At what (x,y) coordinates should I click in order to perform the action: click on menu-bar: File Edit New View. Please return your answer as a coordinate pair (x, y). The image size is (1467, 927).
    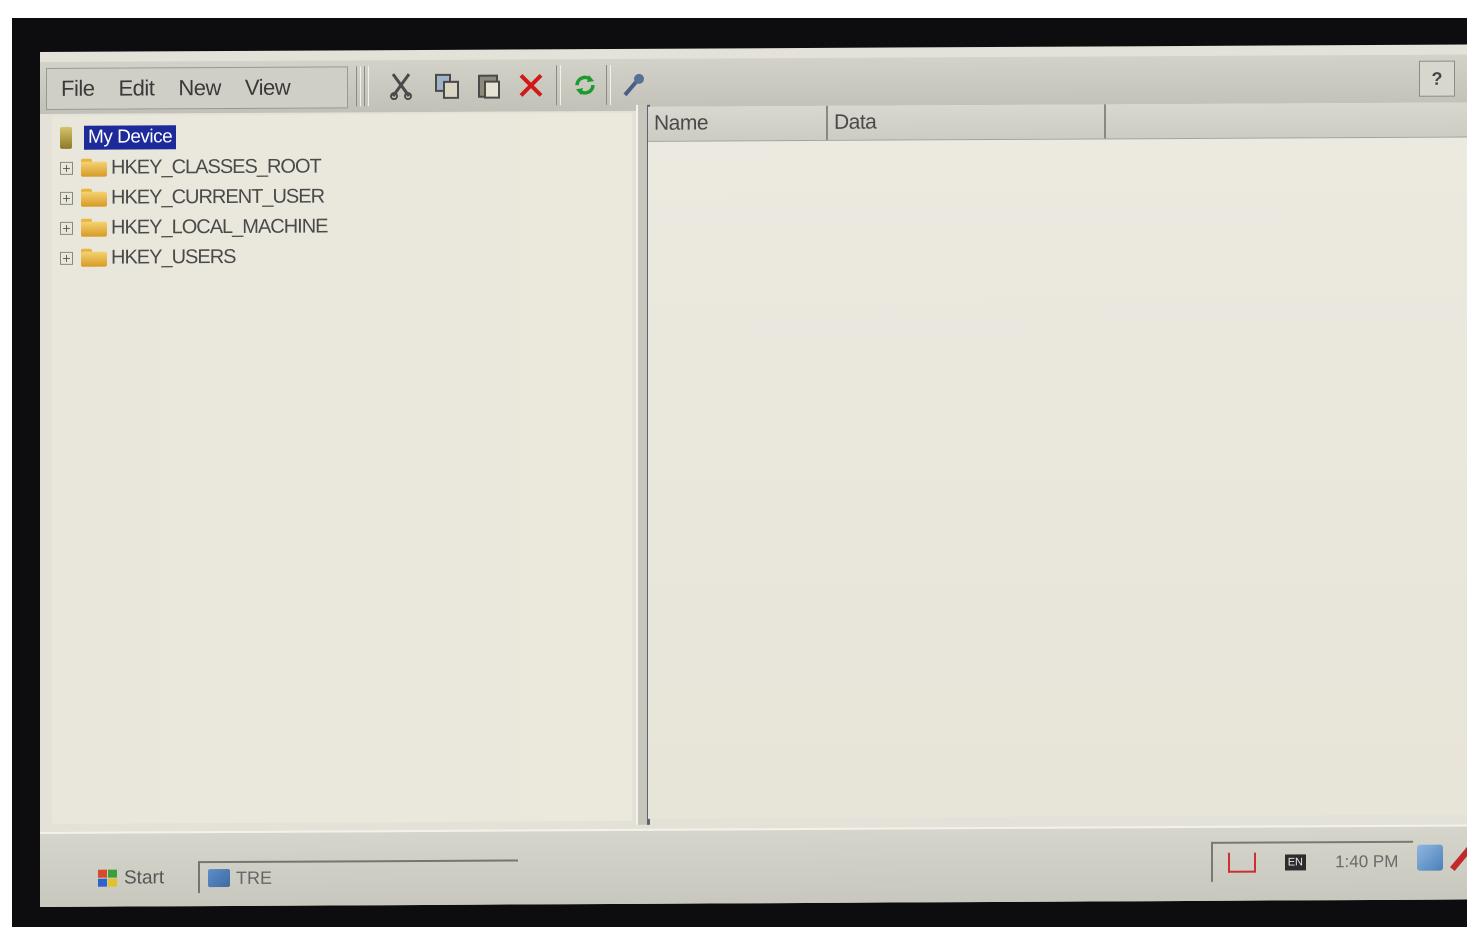
    Looking at the image, I should click on (197, 88).